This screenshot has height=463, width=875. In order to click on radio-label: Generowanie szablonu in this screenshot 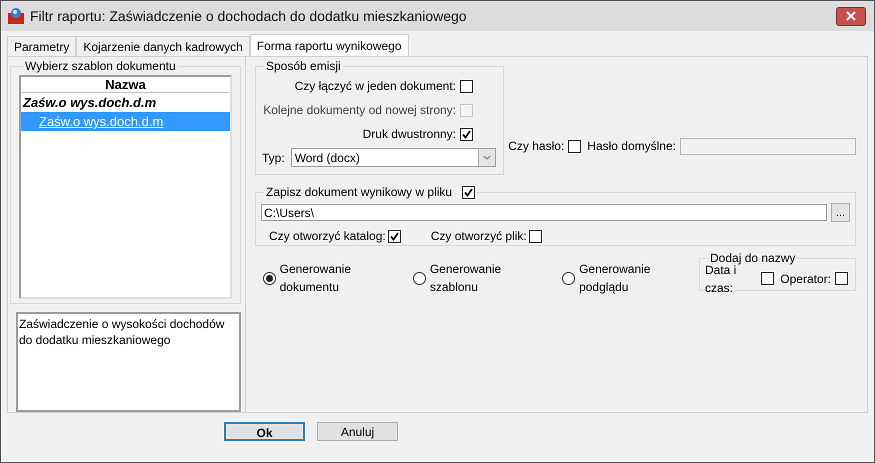, I will do `click(466, 278)`.